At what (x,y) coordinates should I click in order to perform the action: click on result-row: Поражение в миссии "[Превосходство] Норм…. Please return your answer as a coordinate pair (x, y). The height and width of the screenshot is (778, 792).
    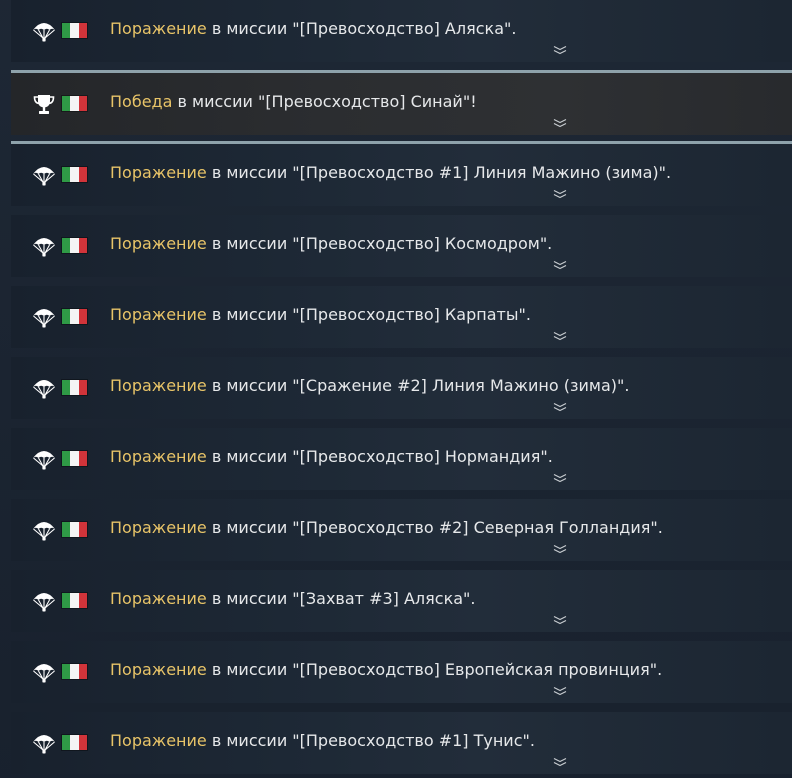
    Looking at the image, I should click on (401, 459).